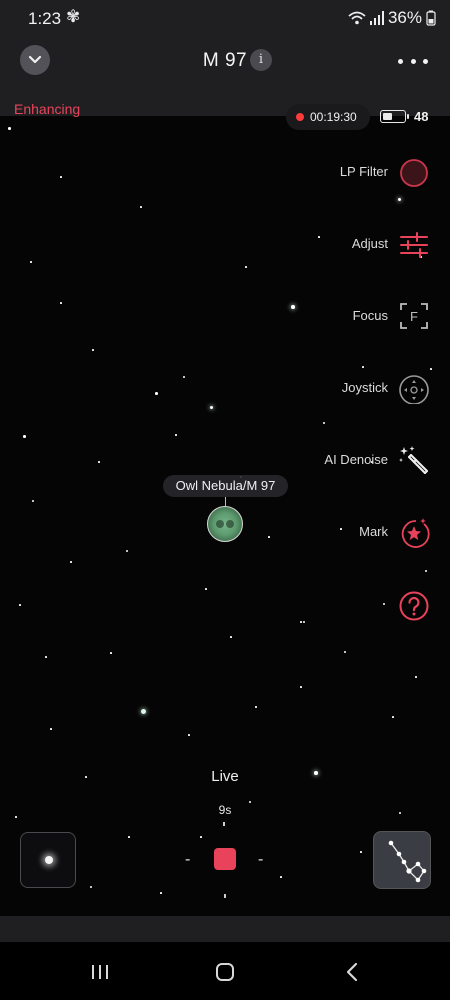 The height and width of the screenshot is (1000, 450). I want to click on stop-button, so click(225, 859).